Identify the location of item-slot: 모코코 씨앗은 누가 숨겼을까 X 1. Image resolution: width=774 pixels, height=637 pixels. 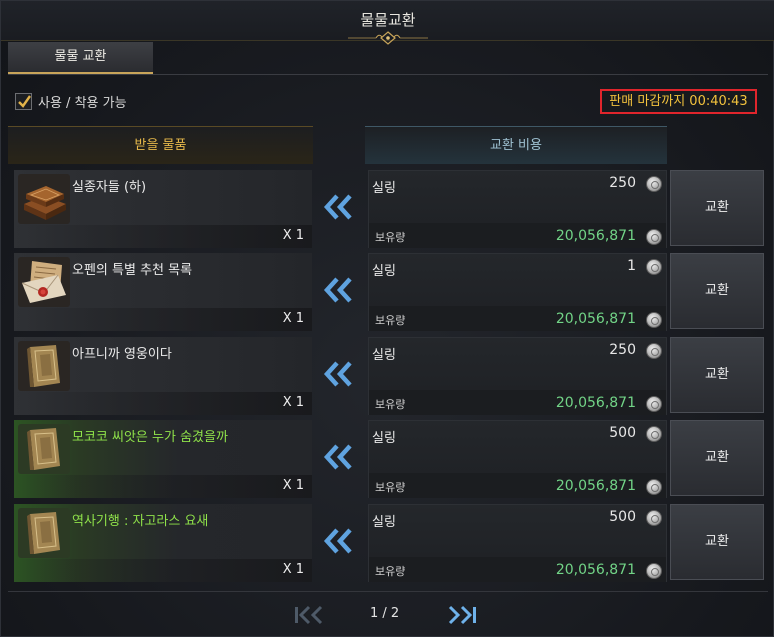
(163, 459).